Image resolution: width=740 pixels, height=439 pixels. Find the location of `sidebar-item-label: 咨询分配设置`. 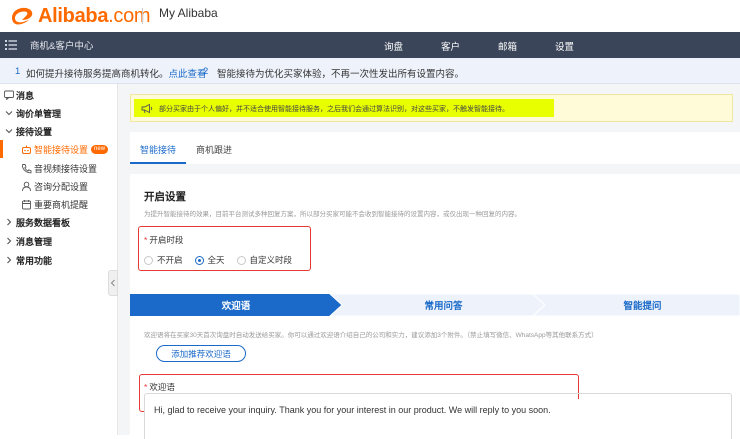

sidebar-item-label: 咨询分配设置 is located at coordinates (61, 186).